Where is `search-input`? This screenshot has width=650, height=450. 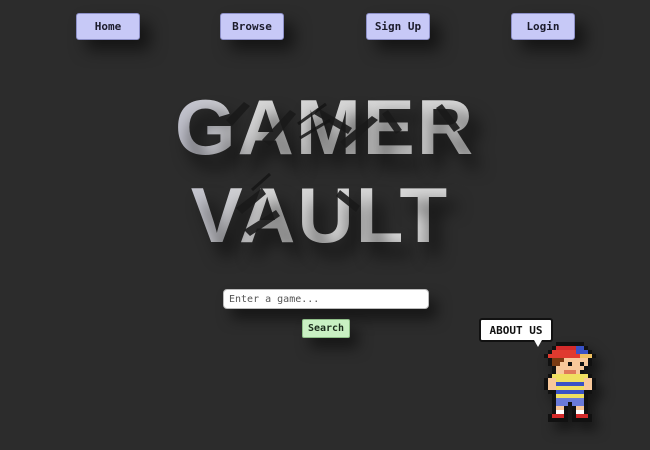
search-input is located at coordinates (326, 299).